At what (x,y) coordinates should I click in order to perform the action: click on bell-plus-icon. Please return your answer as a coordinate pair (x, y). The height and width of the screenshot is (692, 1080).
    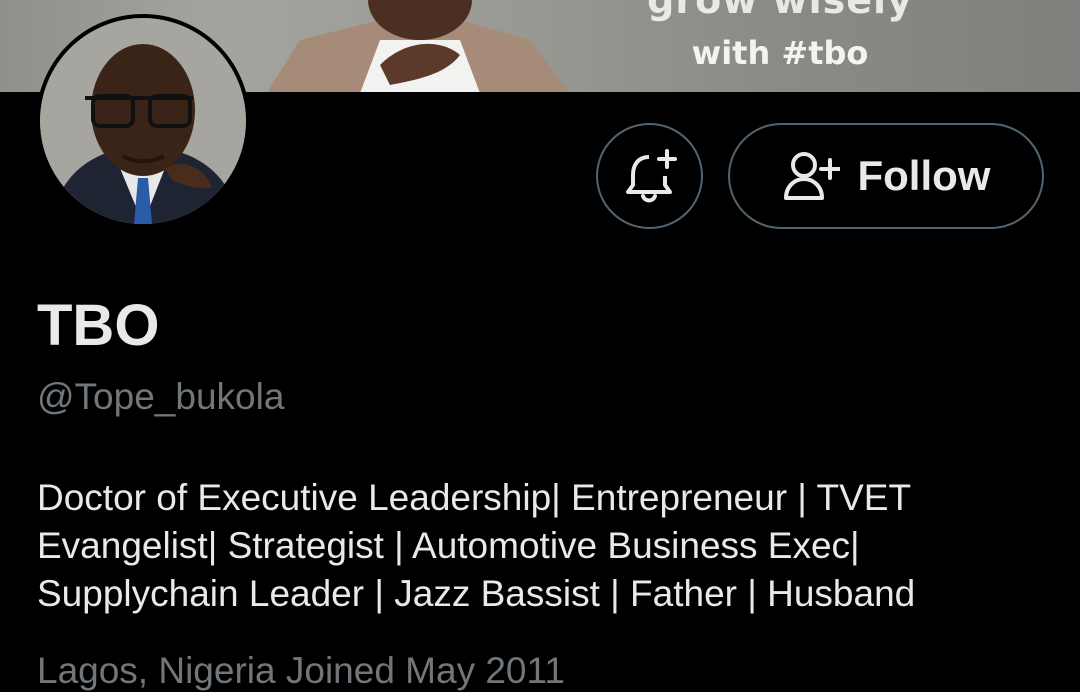
    Looking at the image, I should click on (651, 176).